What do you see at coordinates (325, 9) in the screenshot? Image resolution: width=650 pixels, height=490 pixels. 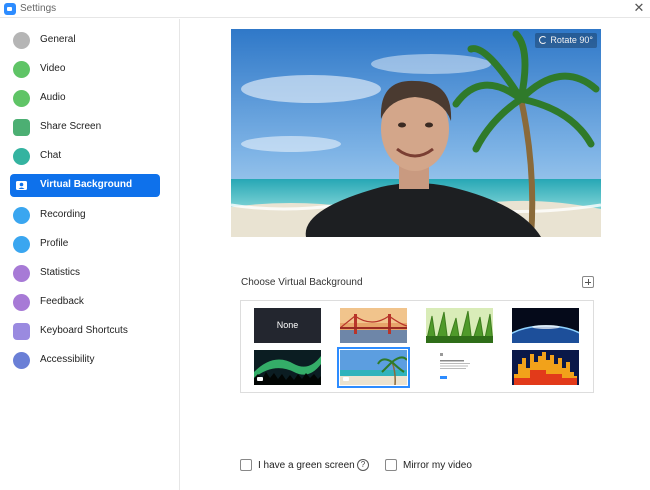 I see `title-bar: Settings ✕` at bounding box center [325, 9].